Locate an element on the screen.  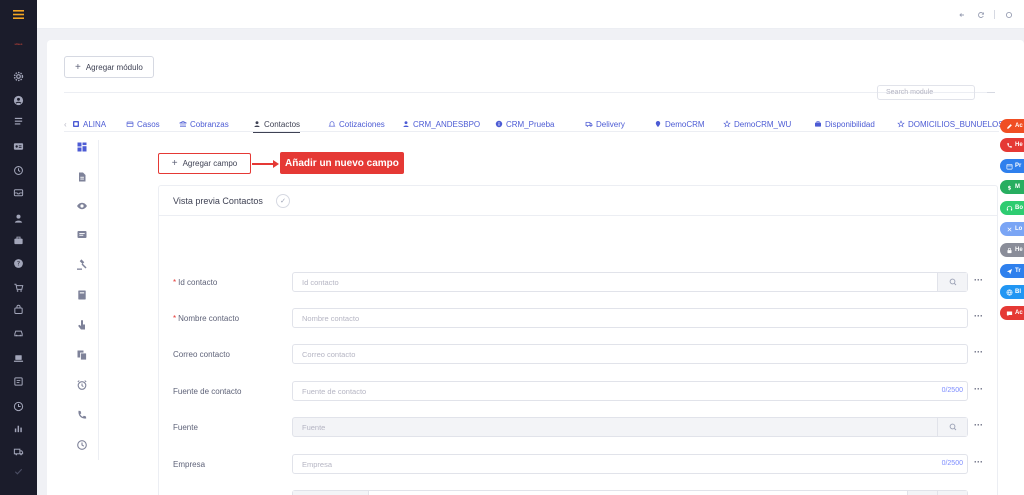
tab-crm-andesbpo: CRM_ANDESBPO is located at coordinates (441, 124).